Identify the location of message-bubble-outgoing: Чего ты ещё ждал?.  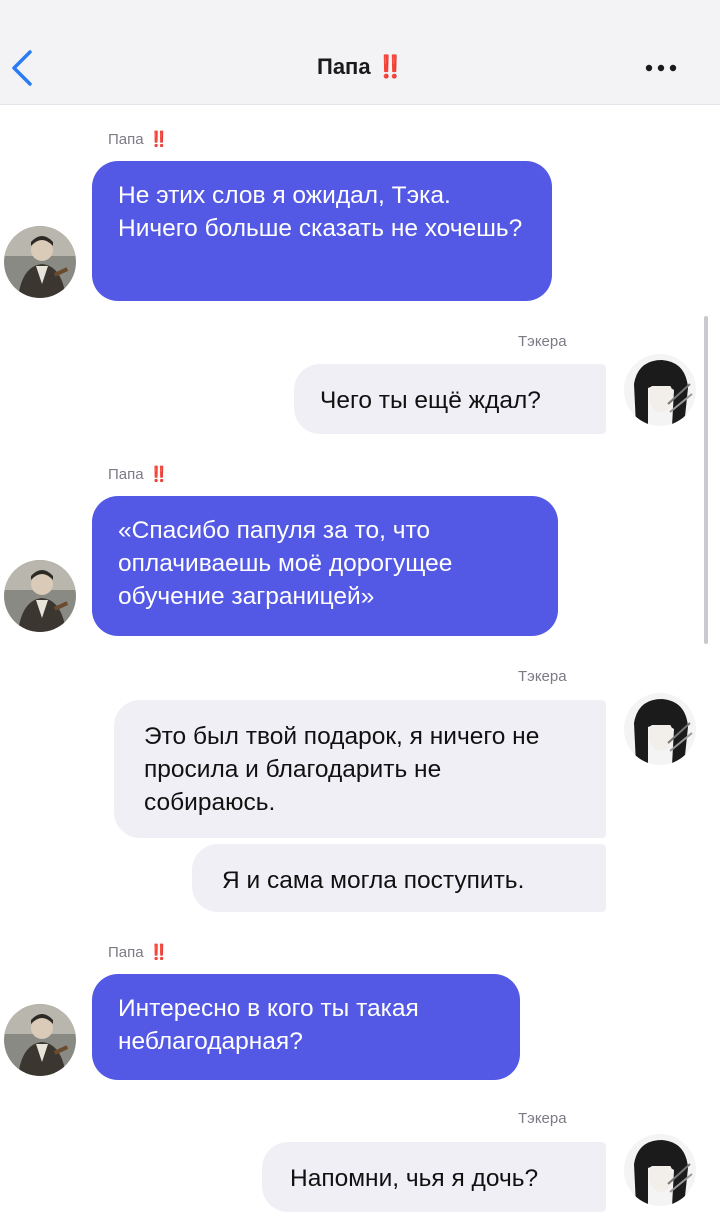
(450, 399).